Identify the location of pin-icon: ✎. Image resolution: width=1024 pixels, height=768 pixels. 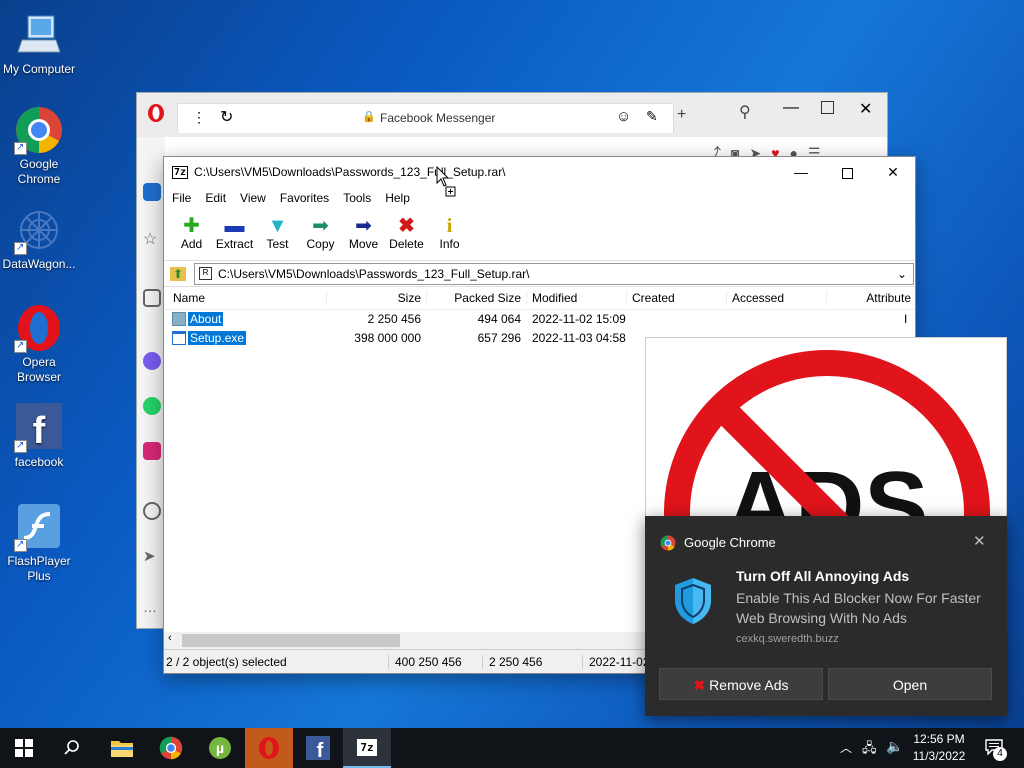
(652, 116).